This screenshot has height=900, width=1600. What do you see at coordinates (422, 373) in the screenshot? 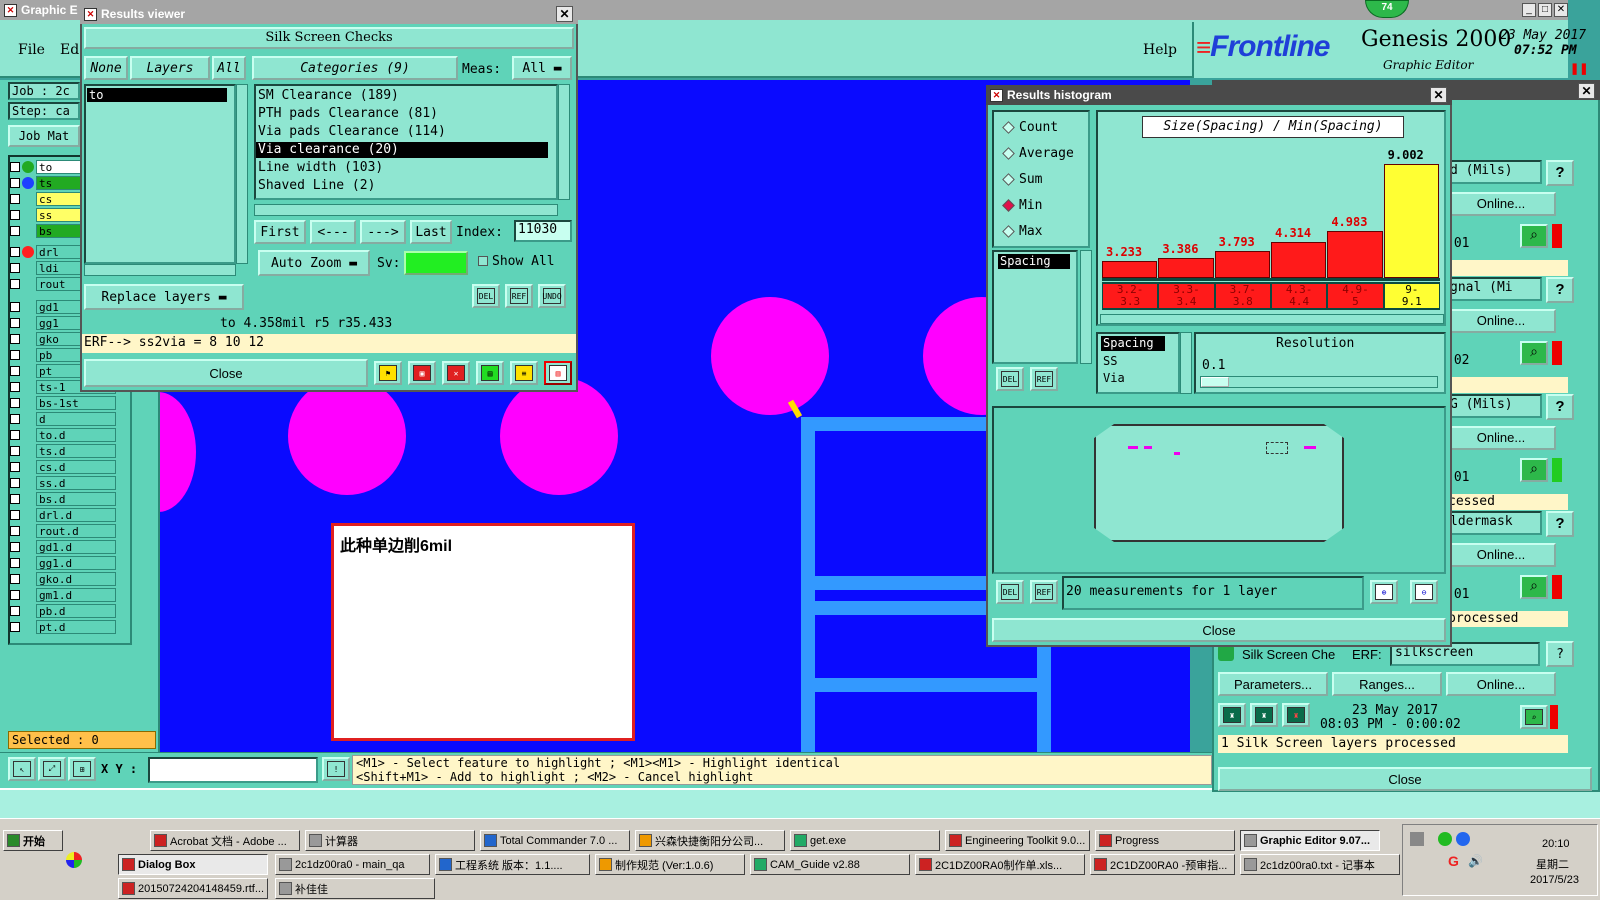
I see `select-icon: ▣` at bounding box center [422, 373].